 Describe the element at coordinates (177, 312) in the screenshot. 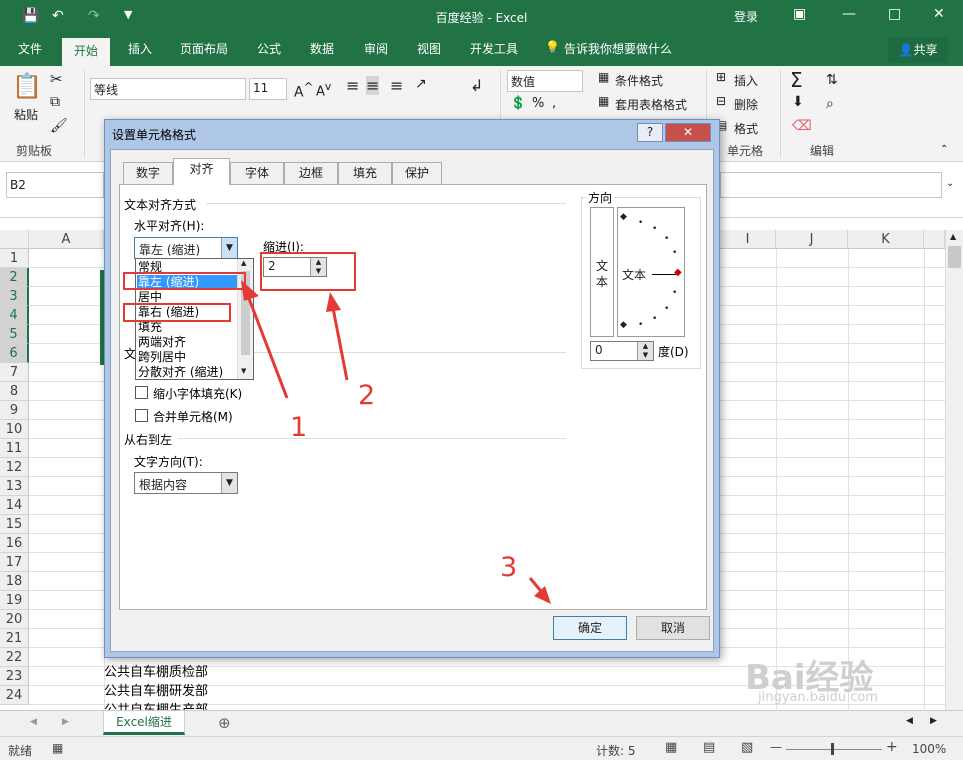

I see `annotation-box-right` at that location.